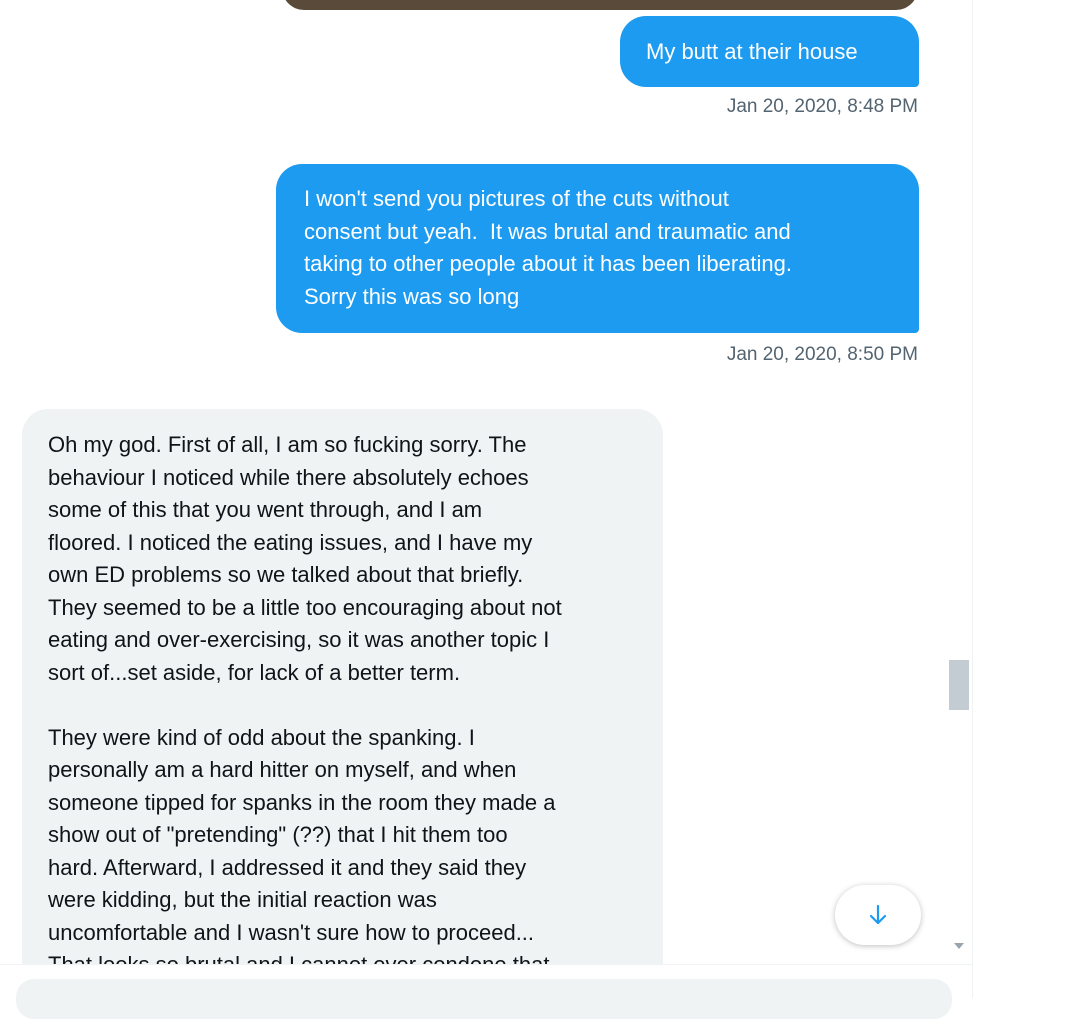 This screenshot has height=1019, width=1080. What do you see at coordinates (822, 106) in the screenshot?
I see `message-timestamp: Jan 20, 2020, 8:48 PM` at bounding box center [822, 106].